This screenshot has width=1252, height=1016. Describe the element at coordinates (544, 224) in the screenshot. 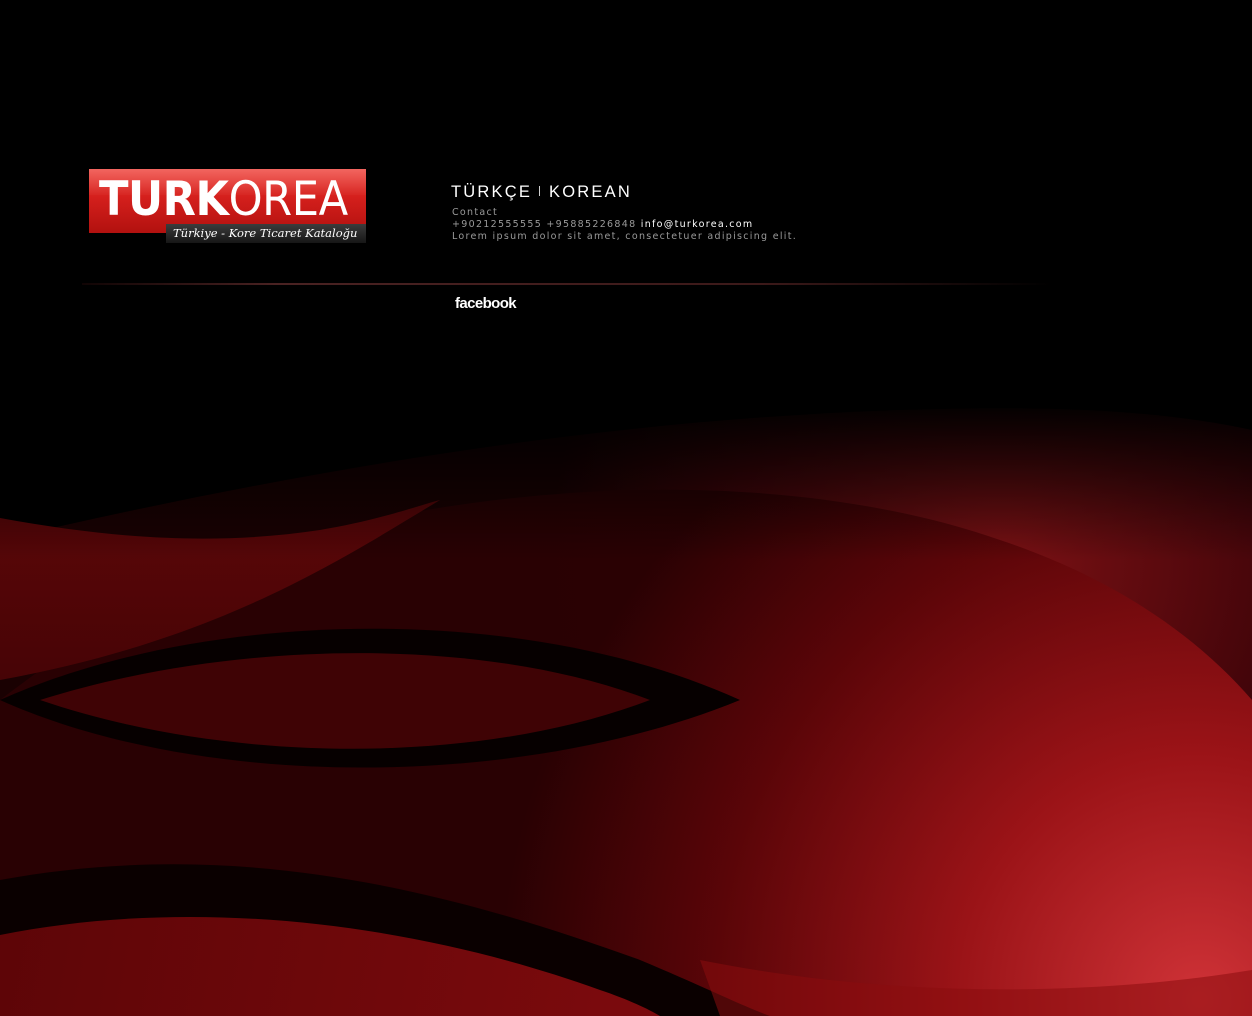

I see `contact-phones: +90212555555 +95885226848` at that location.